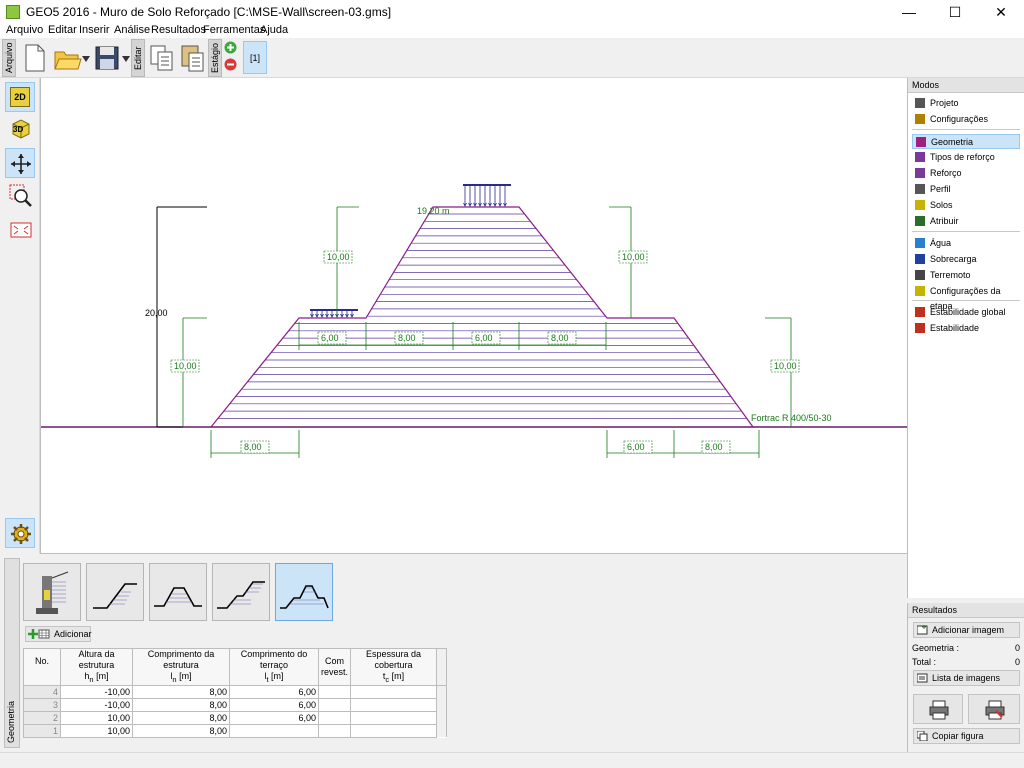 The width and height of the screenshot is (1024, 768). Describe the element at coordinates (958, 736) in the screenshot. I see `copy-figure-label: Copiar figura` at that location.